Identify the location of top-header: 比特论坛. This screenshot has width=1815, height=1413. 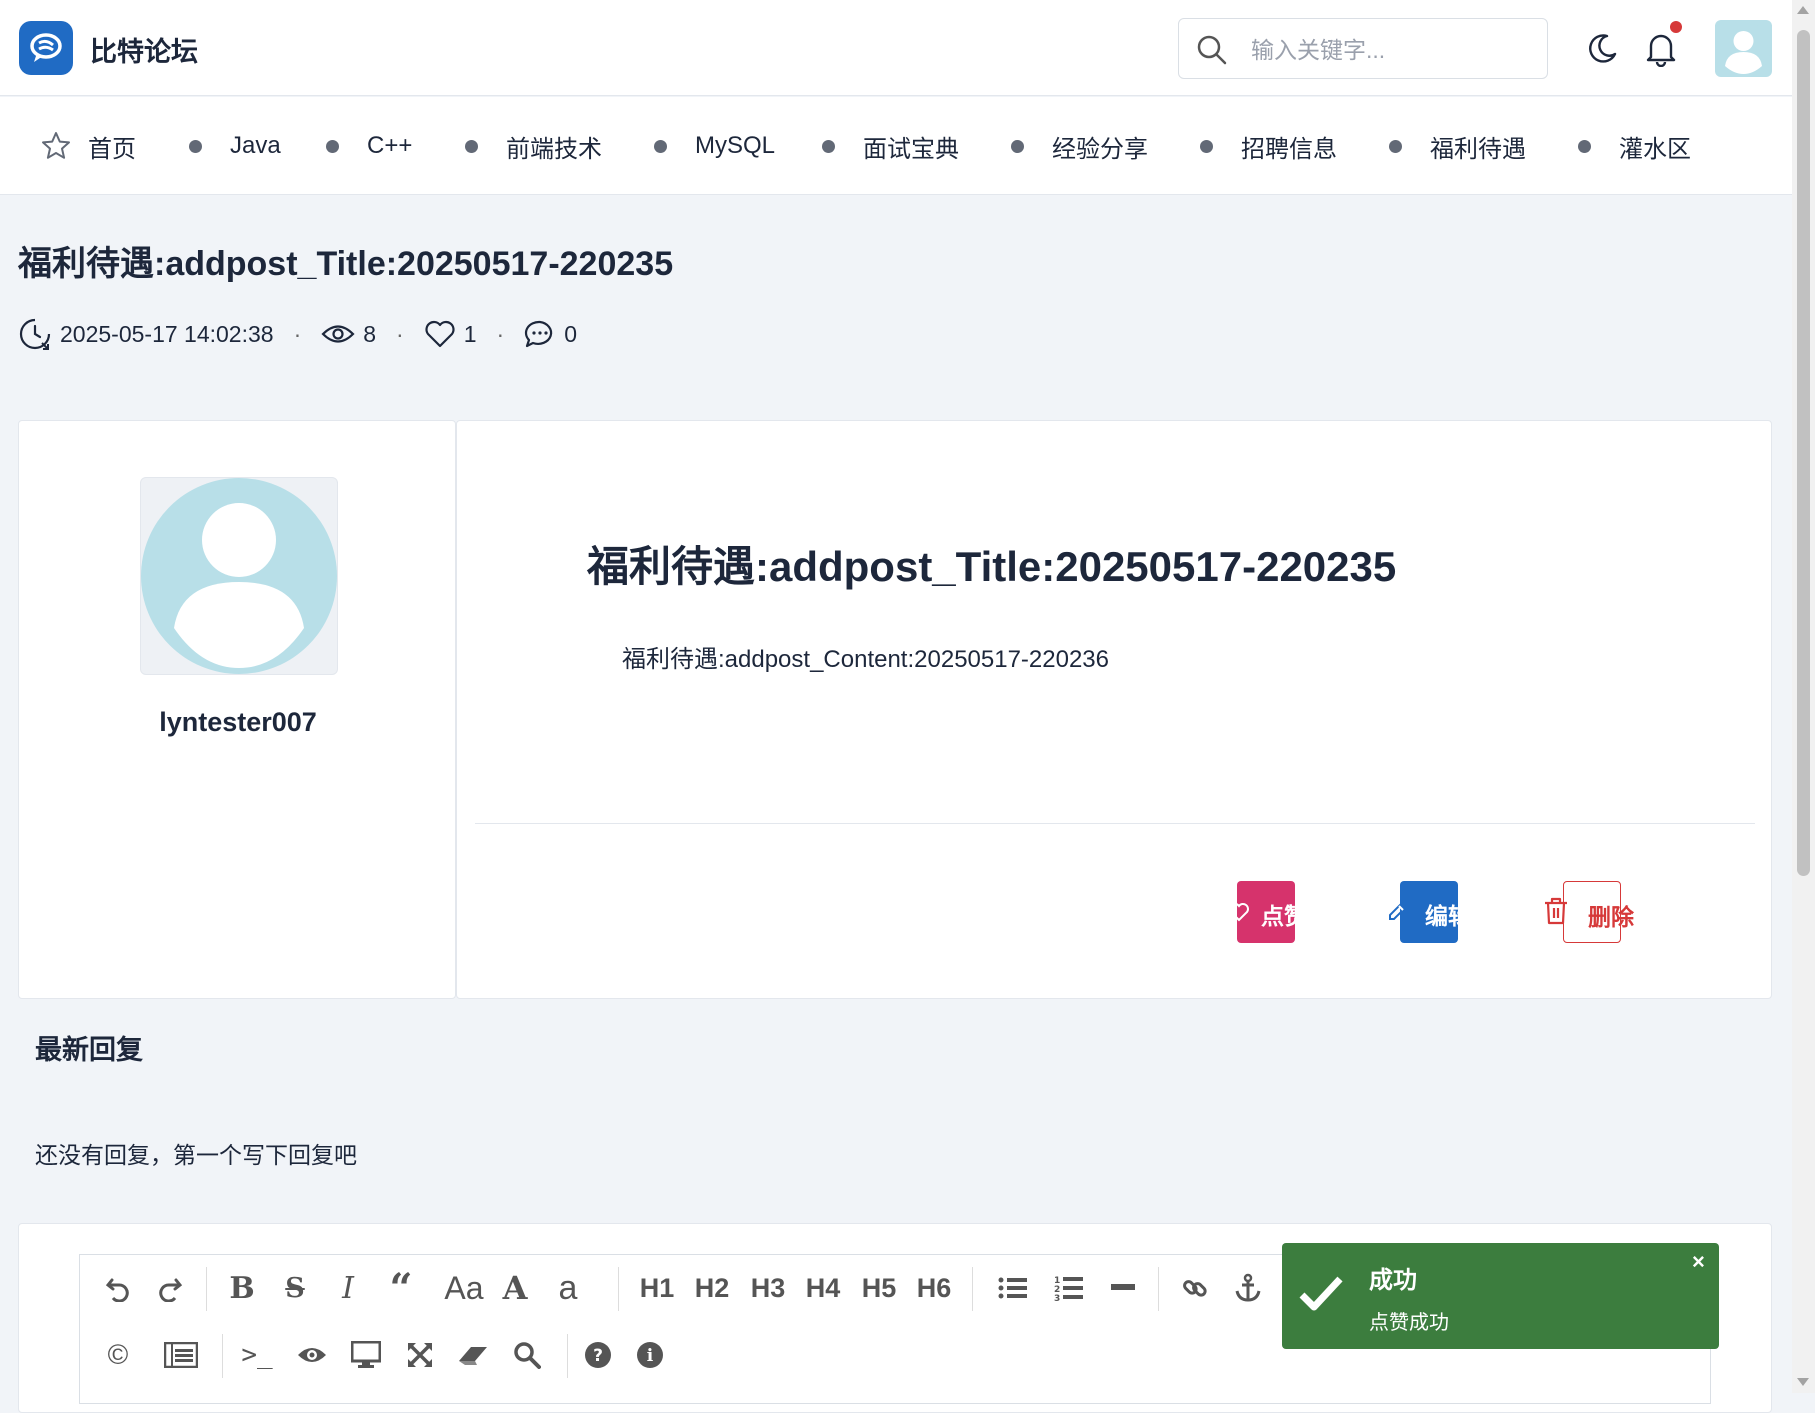
(896, 48).